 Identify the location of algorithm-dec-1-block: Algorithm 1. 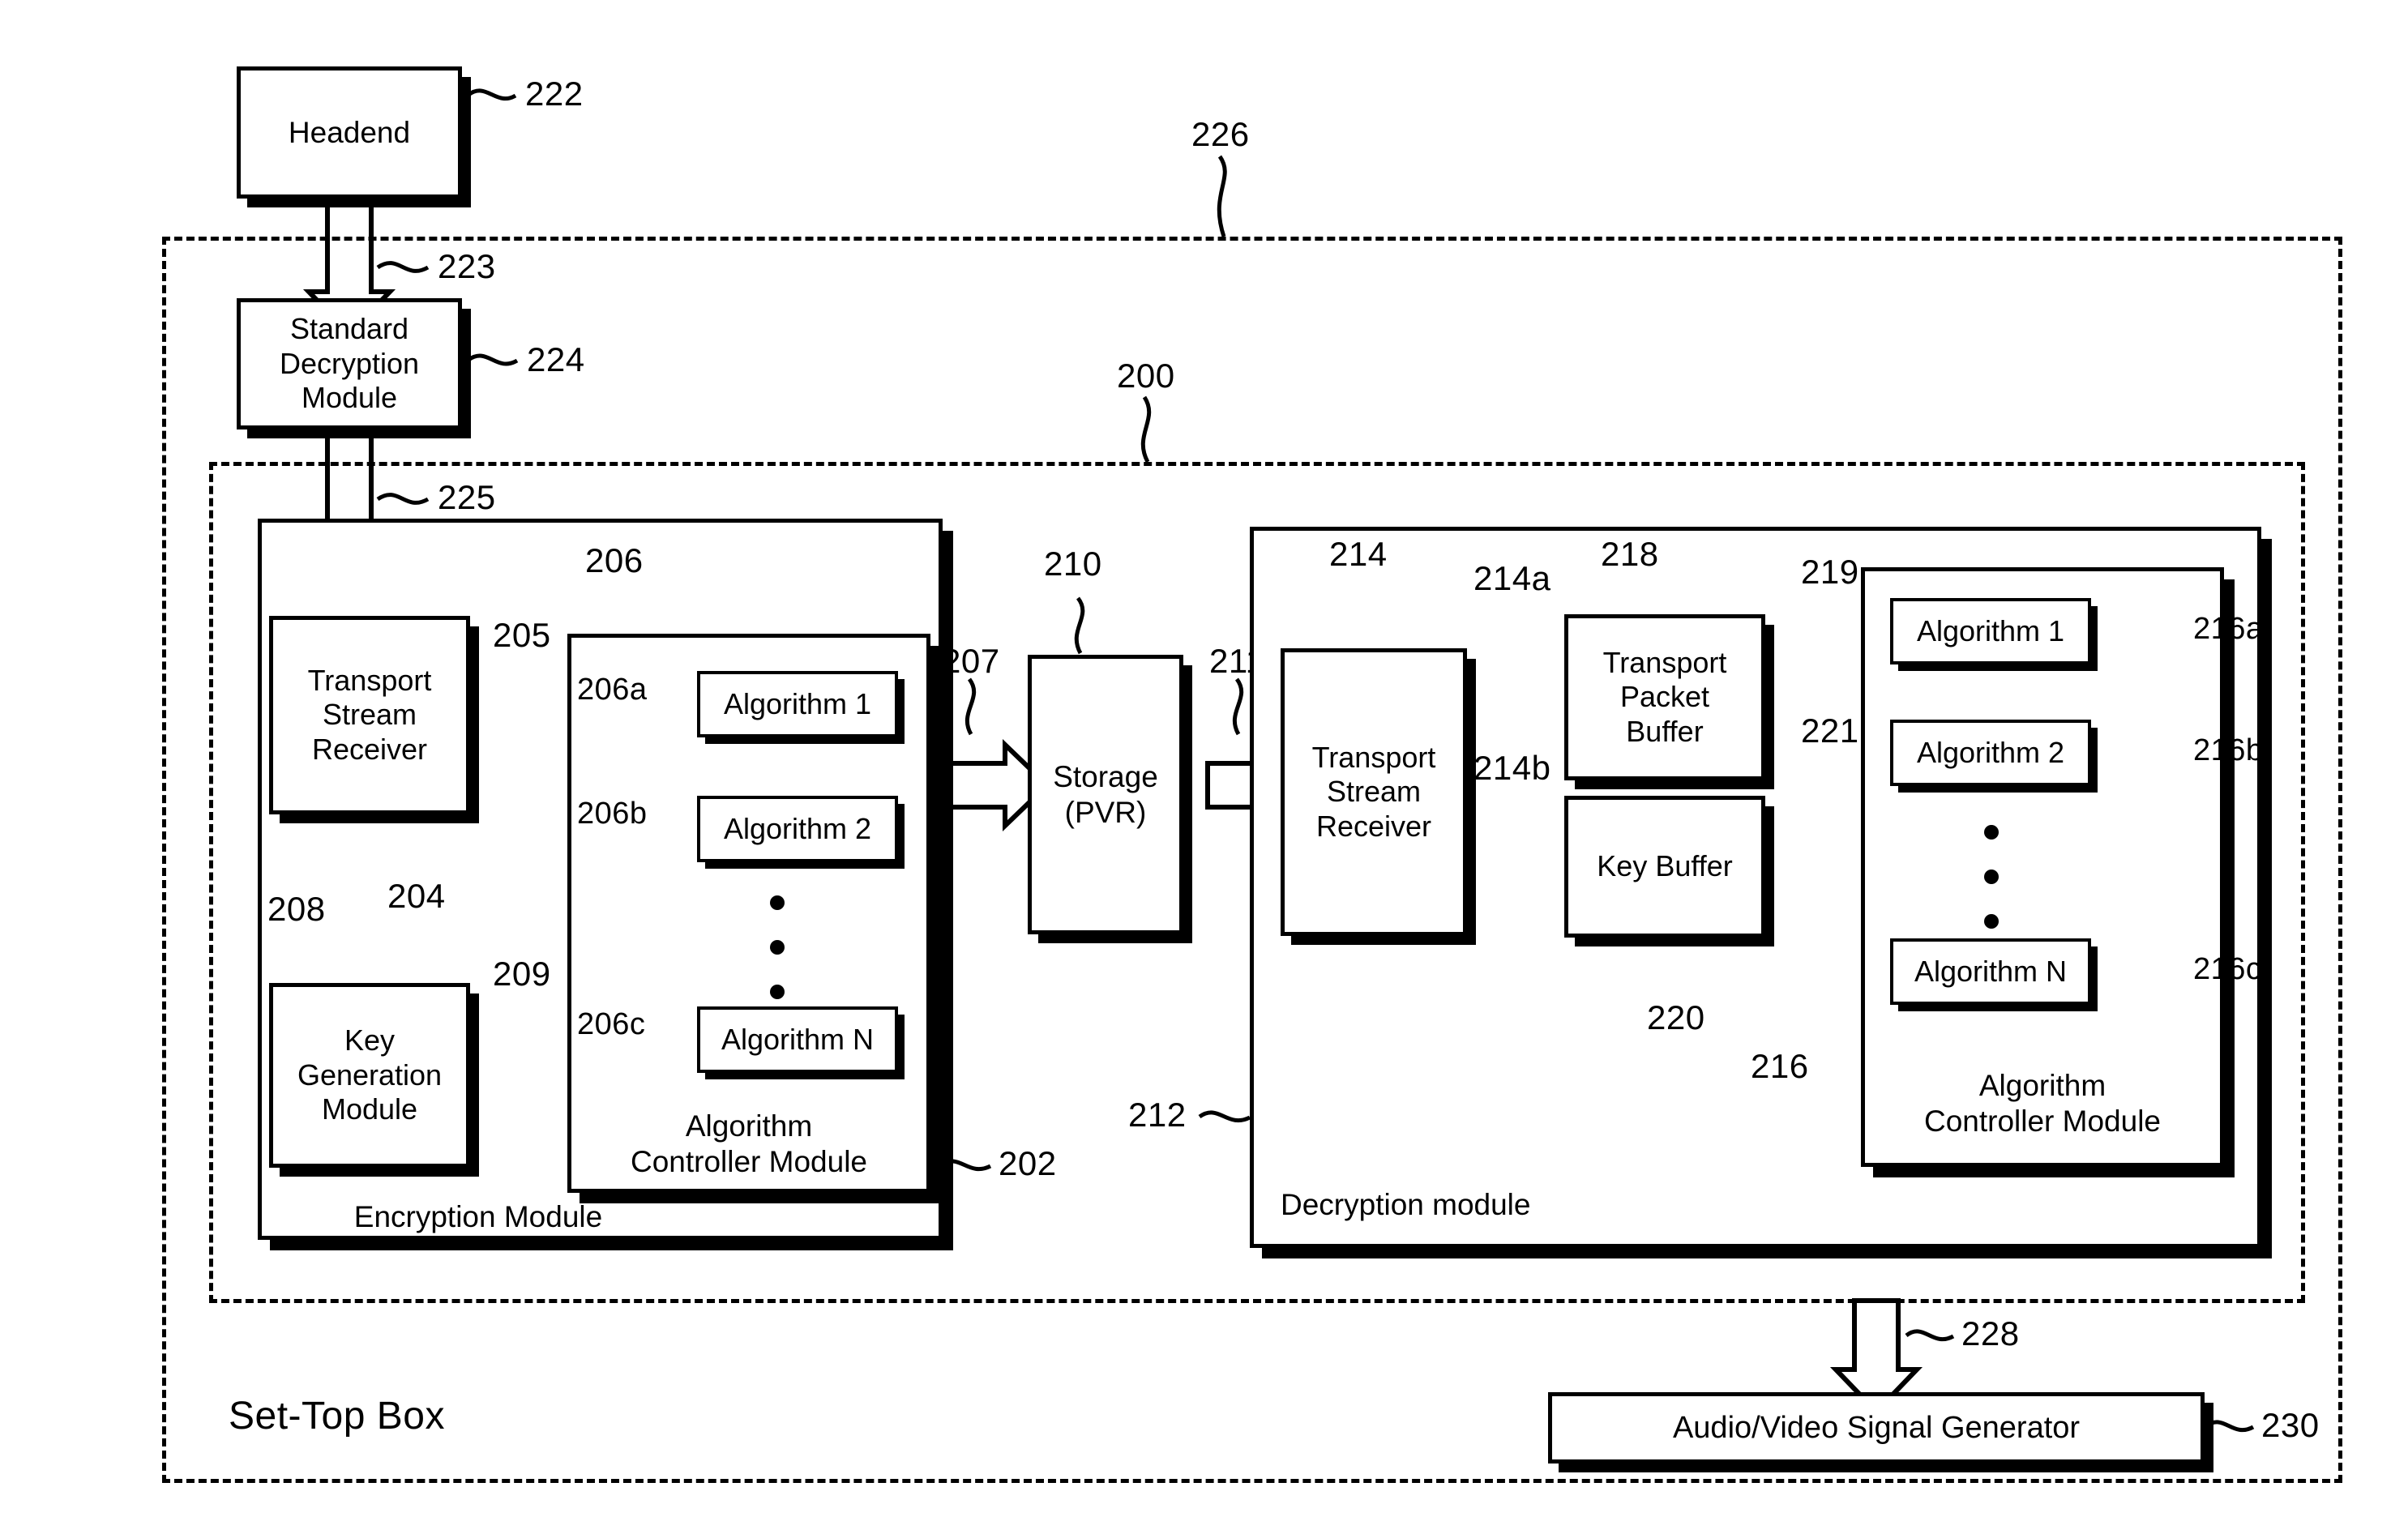
(1990, 631).